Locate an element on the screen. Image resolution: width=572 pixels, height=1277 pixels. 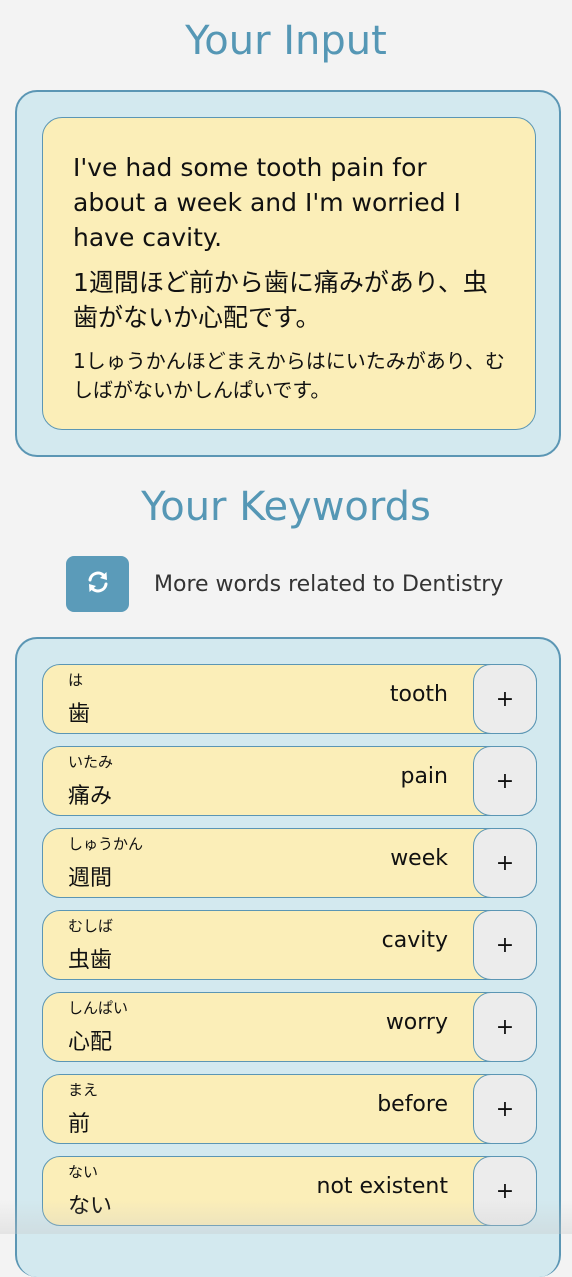
keywords-title: Your Keywords is located at coordinates (286, 507).